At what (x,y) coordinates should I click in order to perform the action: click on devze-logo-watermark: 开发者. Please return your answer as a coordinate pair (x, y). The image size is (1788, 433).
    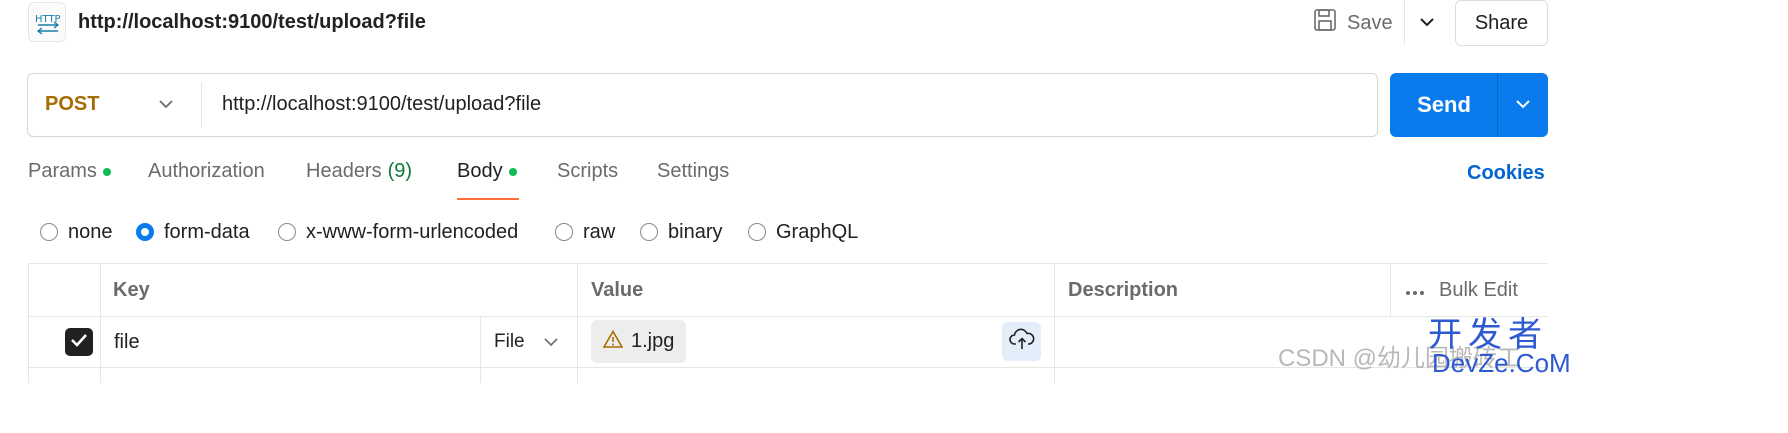
    Looking at the image, I should click on (1488, 335).